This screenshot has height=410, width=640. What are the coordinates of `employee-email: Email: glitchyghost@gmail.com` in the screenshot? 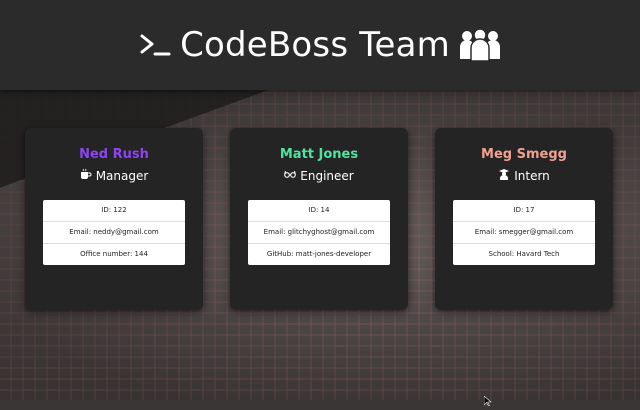 It's located at (319, 233).